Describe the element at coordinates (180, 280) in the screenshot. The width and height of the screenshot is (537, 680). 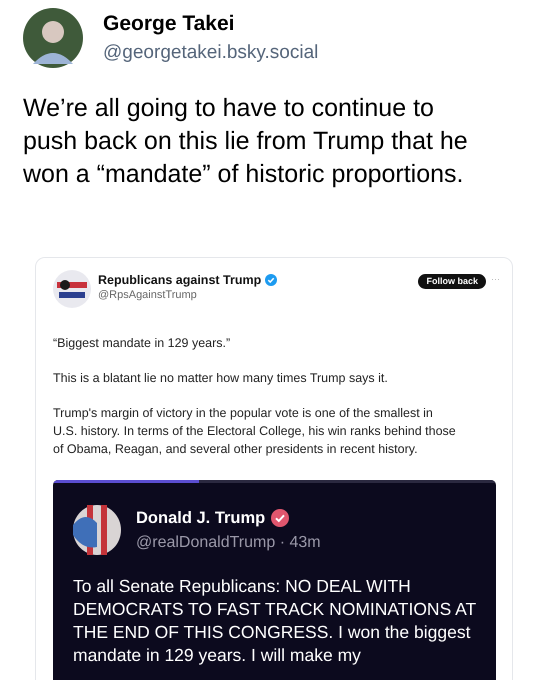
I see `account-name: Republicans against Trump` at that location.